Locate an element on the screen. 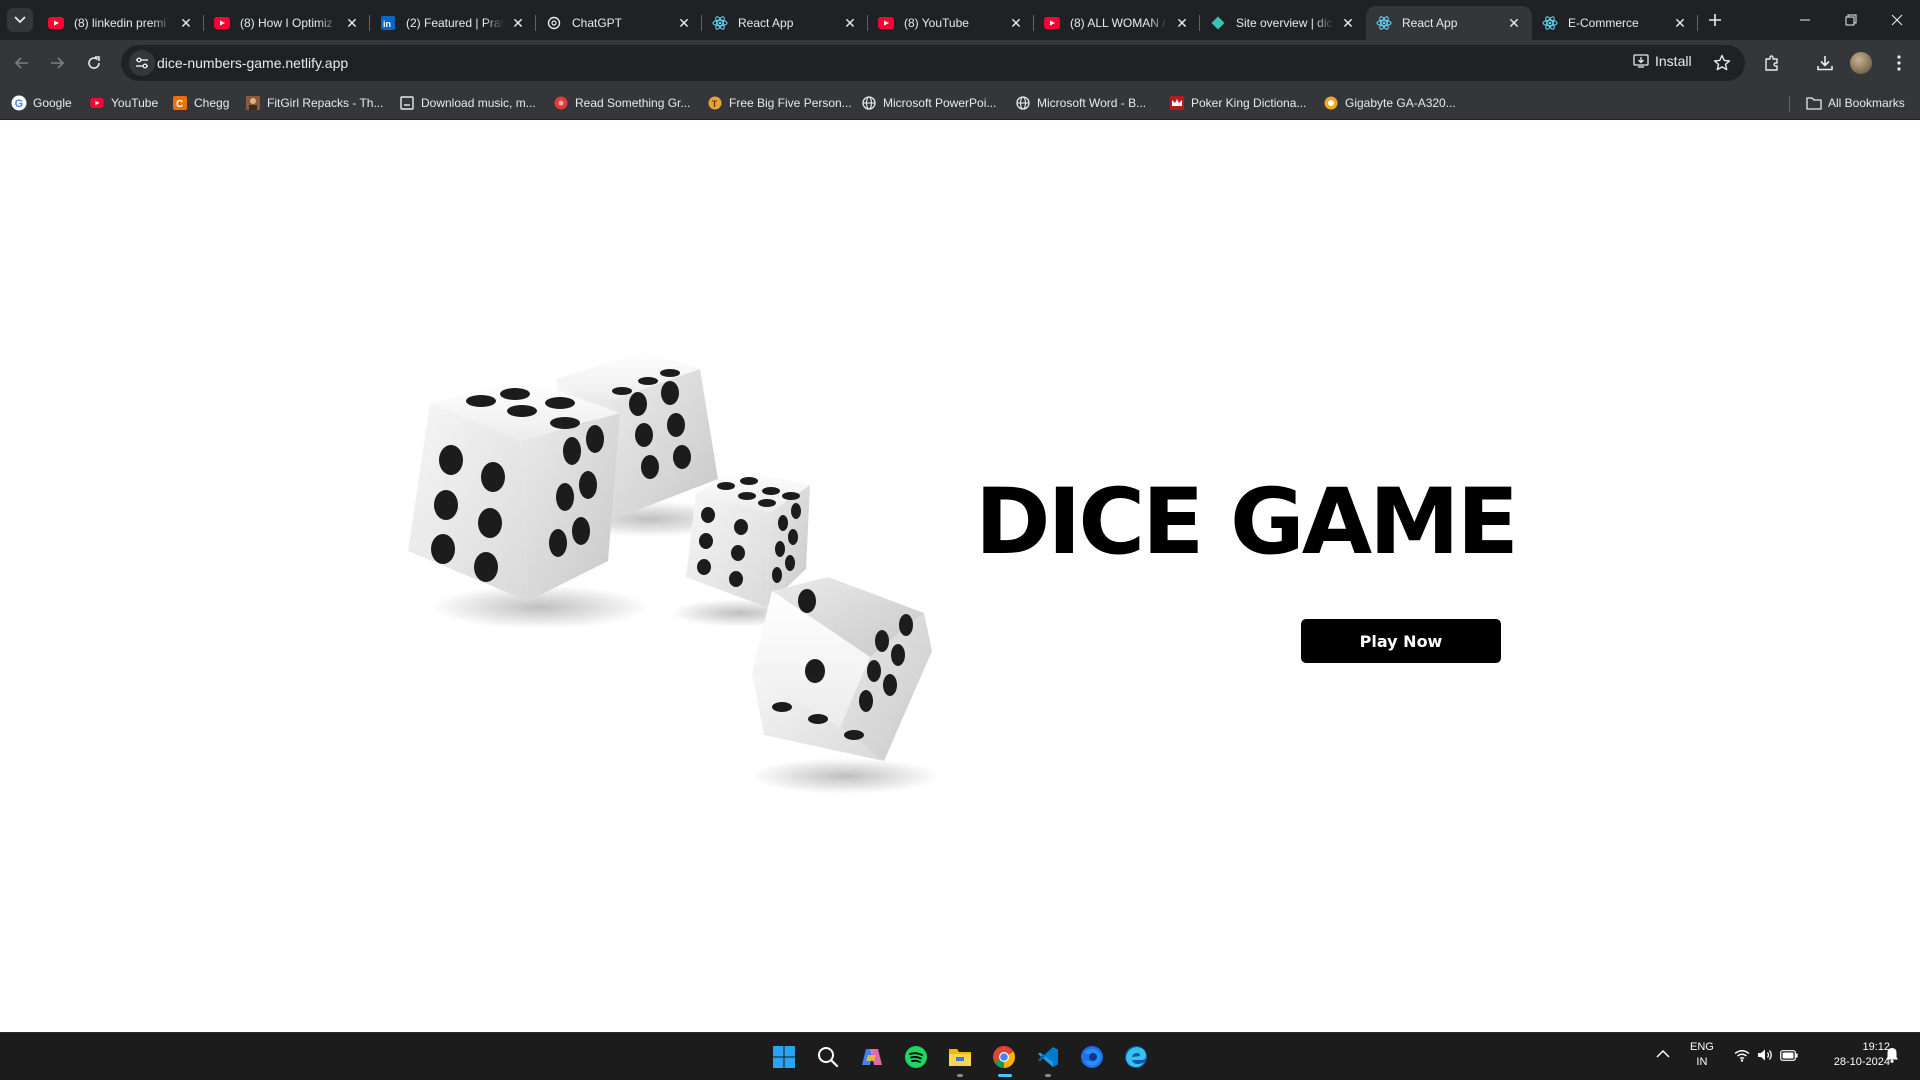 The image size is (1920, 1080). firefox-icon is located at coordinates (1092, 1057).